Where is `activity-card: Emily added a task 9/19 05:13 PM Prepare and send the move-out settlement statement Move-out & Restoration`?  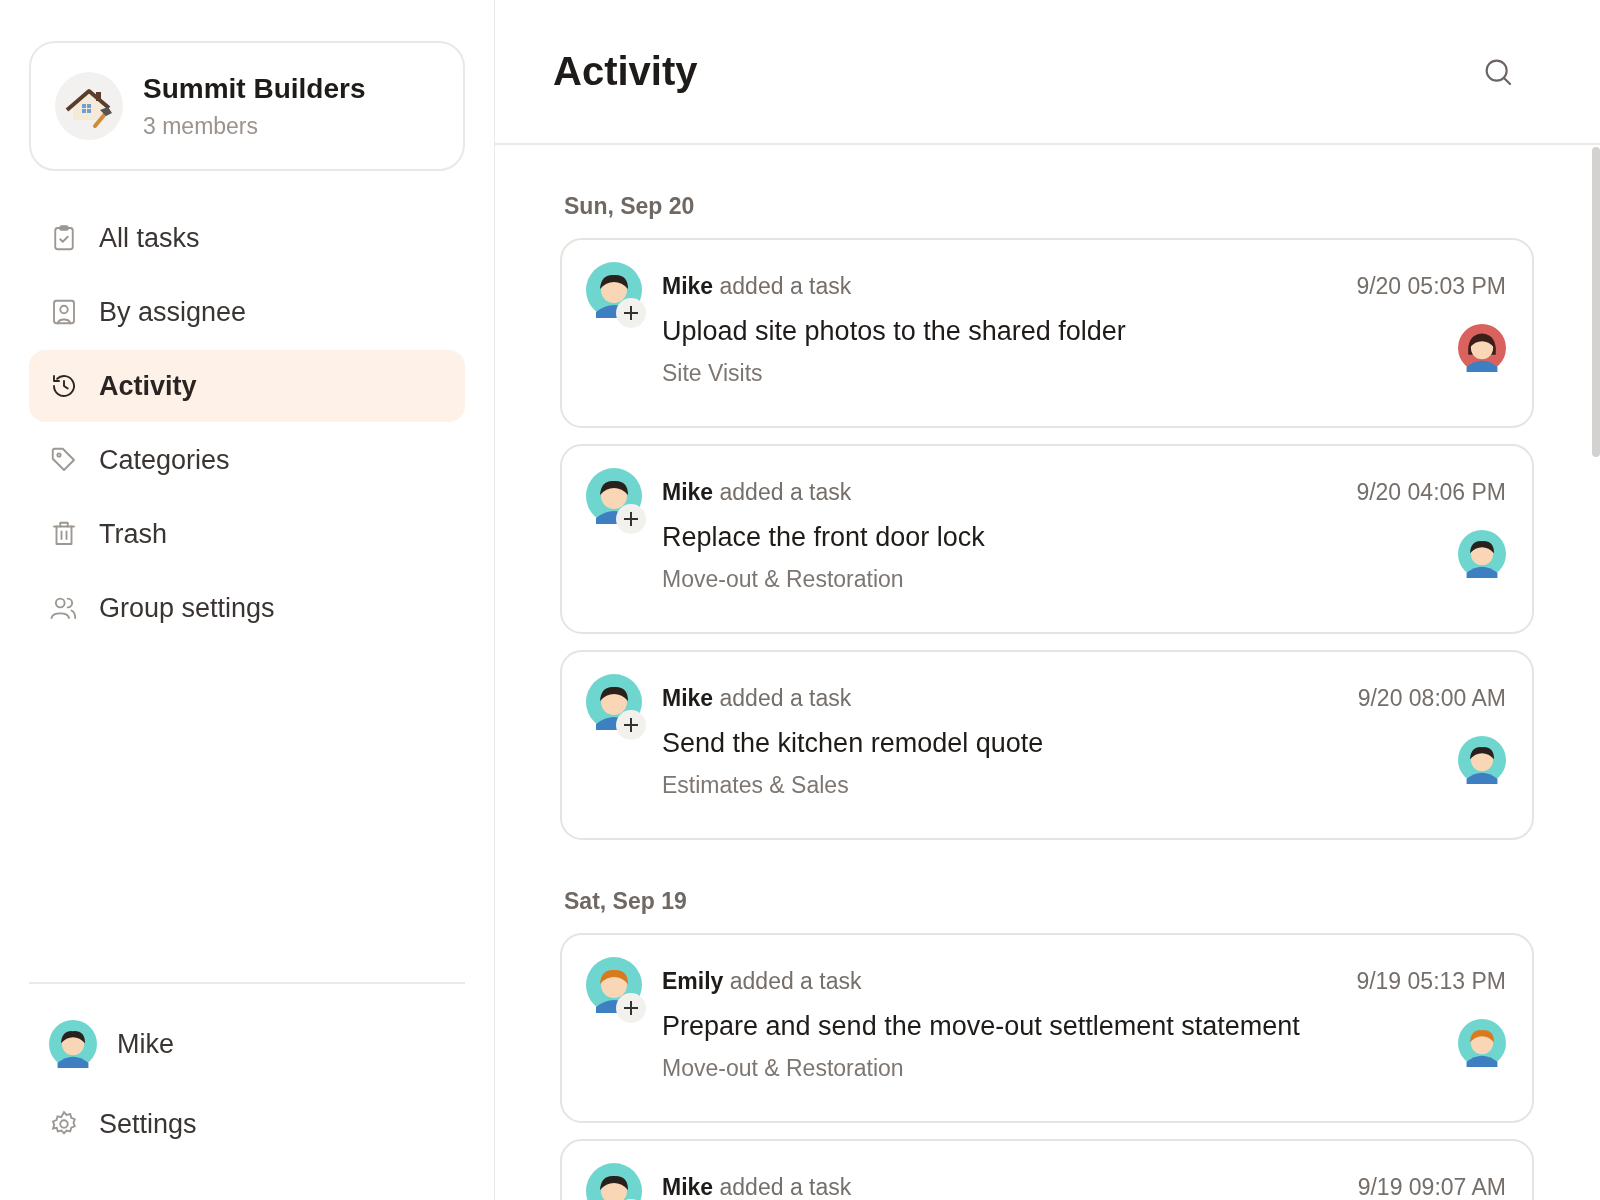 activity-card: Emily added a task 9/19 05:13 PM Prepare and send the move-out settlement statement Move-out & Restoration is located at coordinates (1047, 1028).